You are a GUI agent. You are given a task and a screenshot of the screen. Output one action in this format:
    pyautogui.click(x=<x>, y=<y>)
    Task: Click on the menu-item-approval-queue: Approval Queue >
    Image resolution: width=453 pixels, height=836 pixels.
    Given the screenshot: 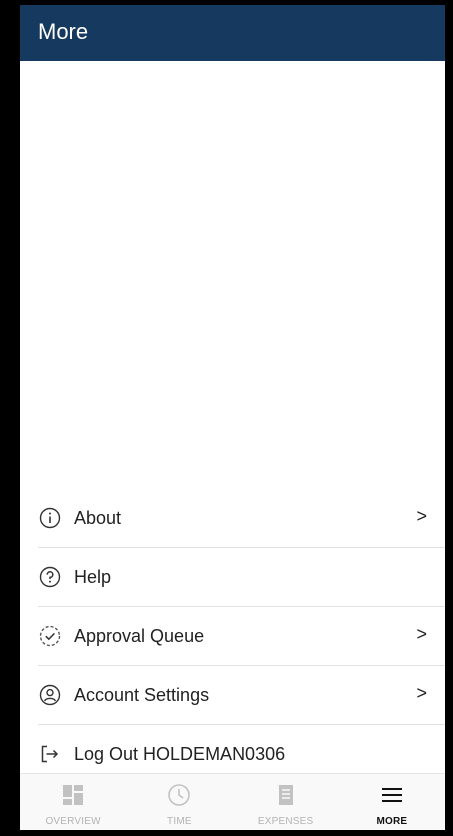 What is the action you would take?
    pyautogui.click(x=241, y=636)
    